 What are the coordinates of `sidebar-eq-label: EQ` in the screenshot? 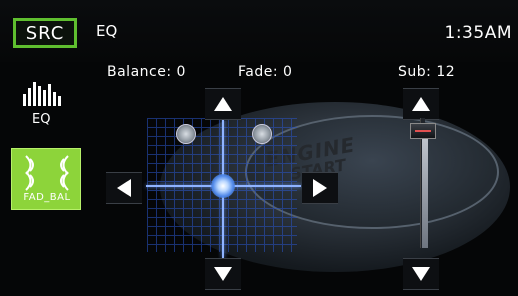 It's located at (41, 119).